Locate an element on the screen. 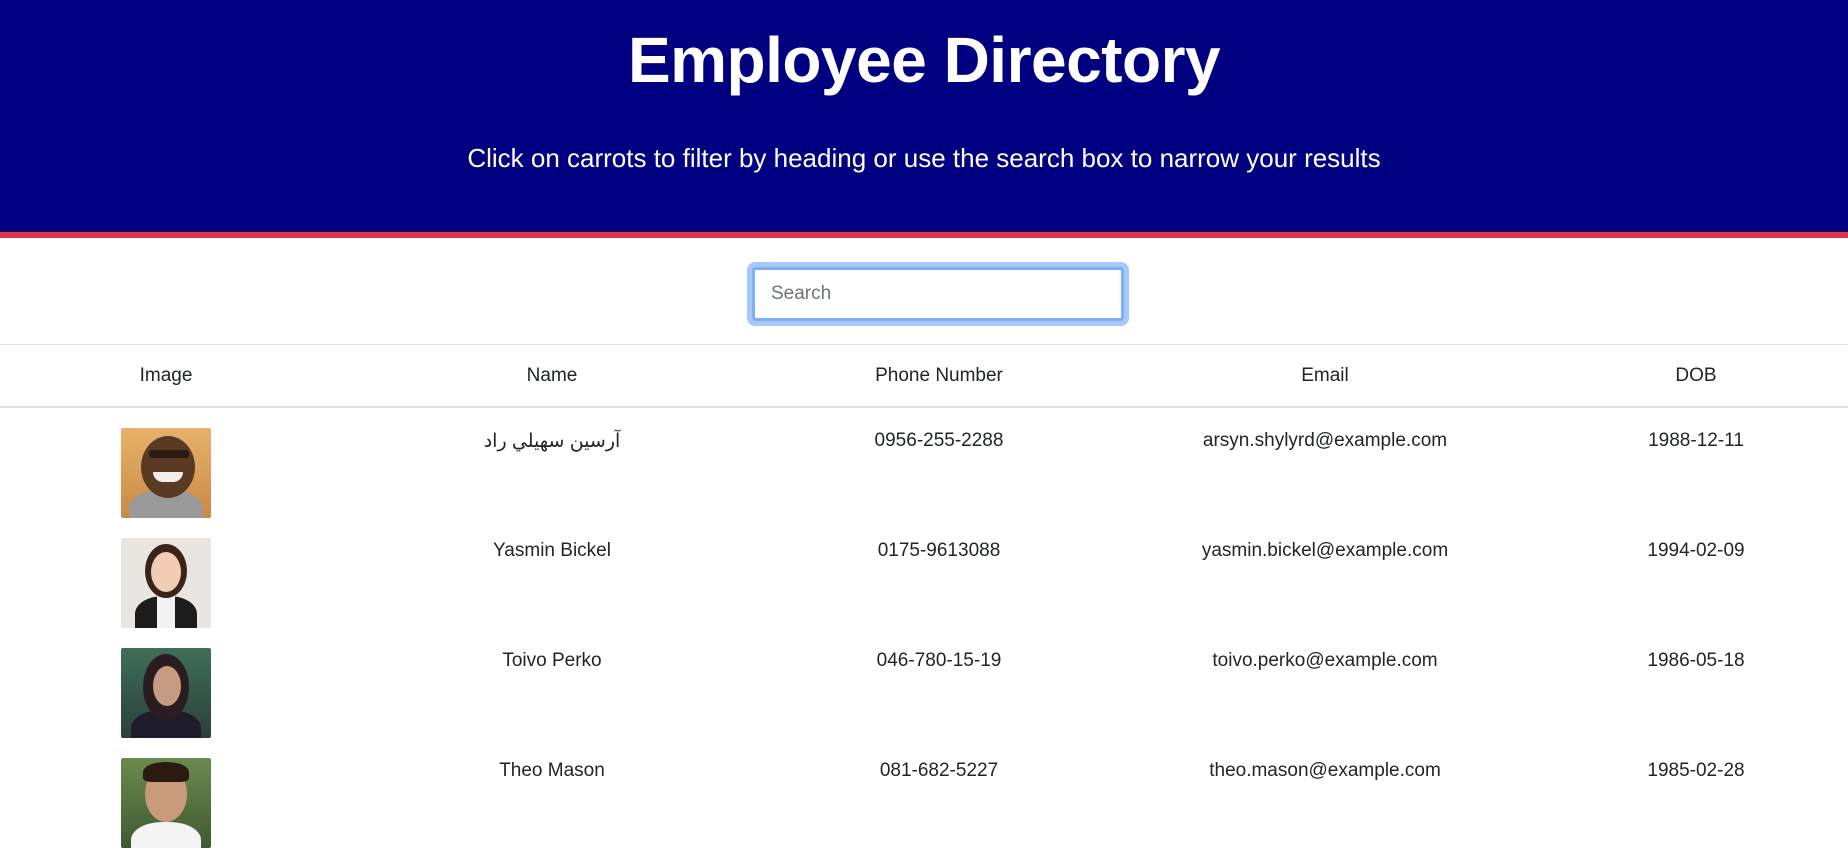  employee-dob: 1994-02-09 is located at coordinates (1696, 550).